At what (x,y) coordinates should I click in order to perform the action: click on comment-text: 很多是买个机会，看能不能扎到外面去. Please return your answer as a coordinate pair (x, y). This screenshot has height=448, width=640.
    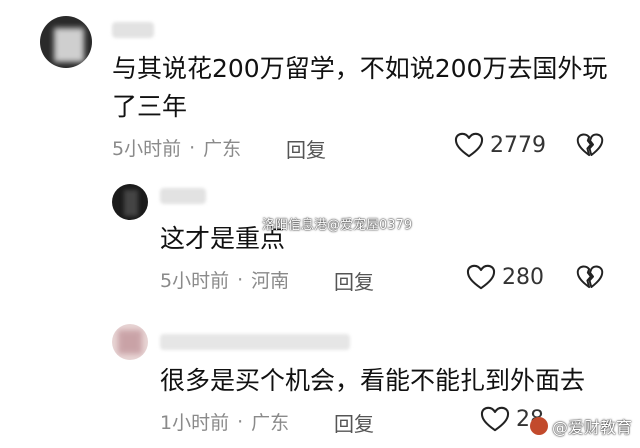
    Looking at the image, I should click on (372, 381).